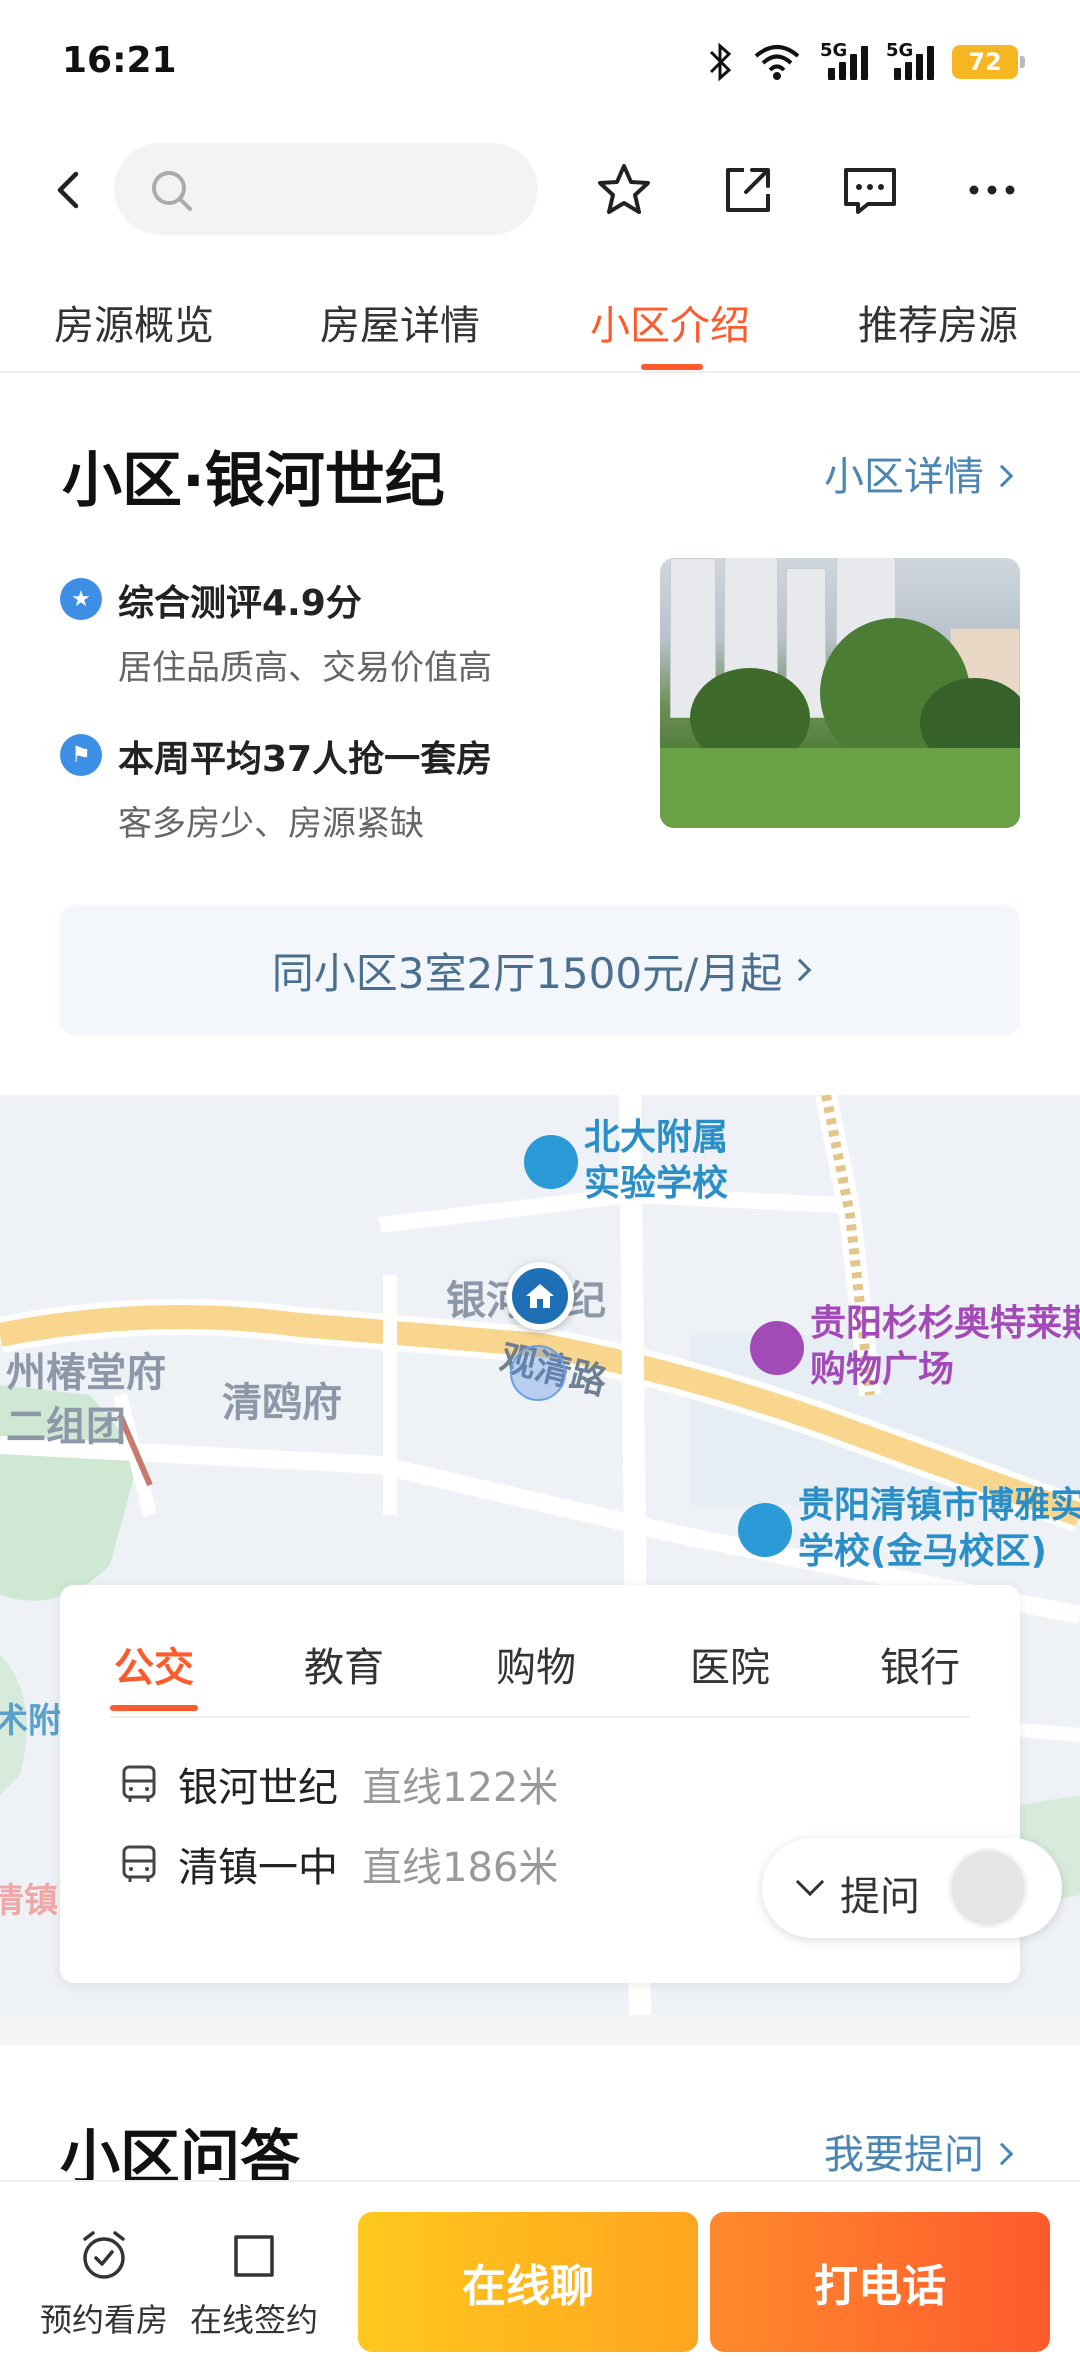 The height and width of the screenshot is (2375, 1080). Describe the element at coordinates (880, 1897) in the screenshot. I see `ask-label: 提问` at that location.